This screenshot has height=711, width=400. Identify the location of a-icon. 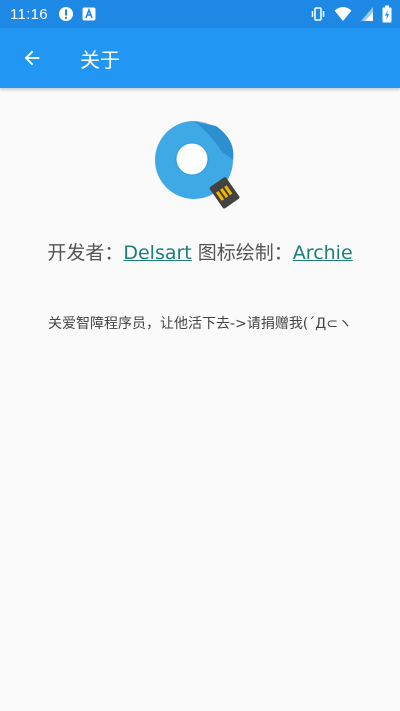
(89, 14).